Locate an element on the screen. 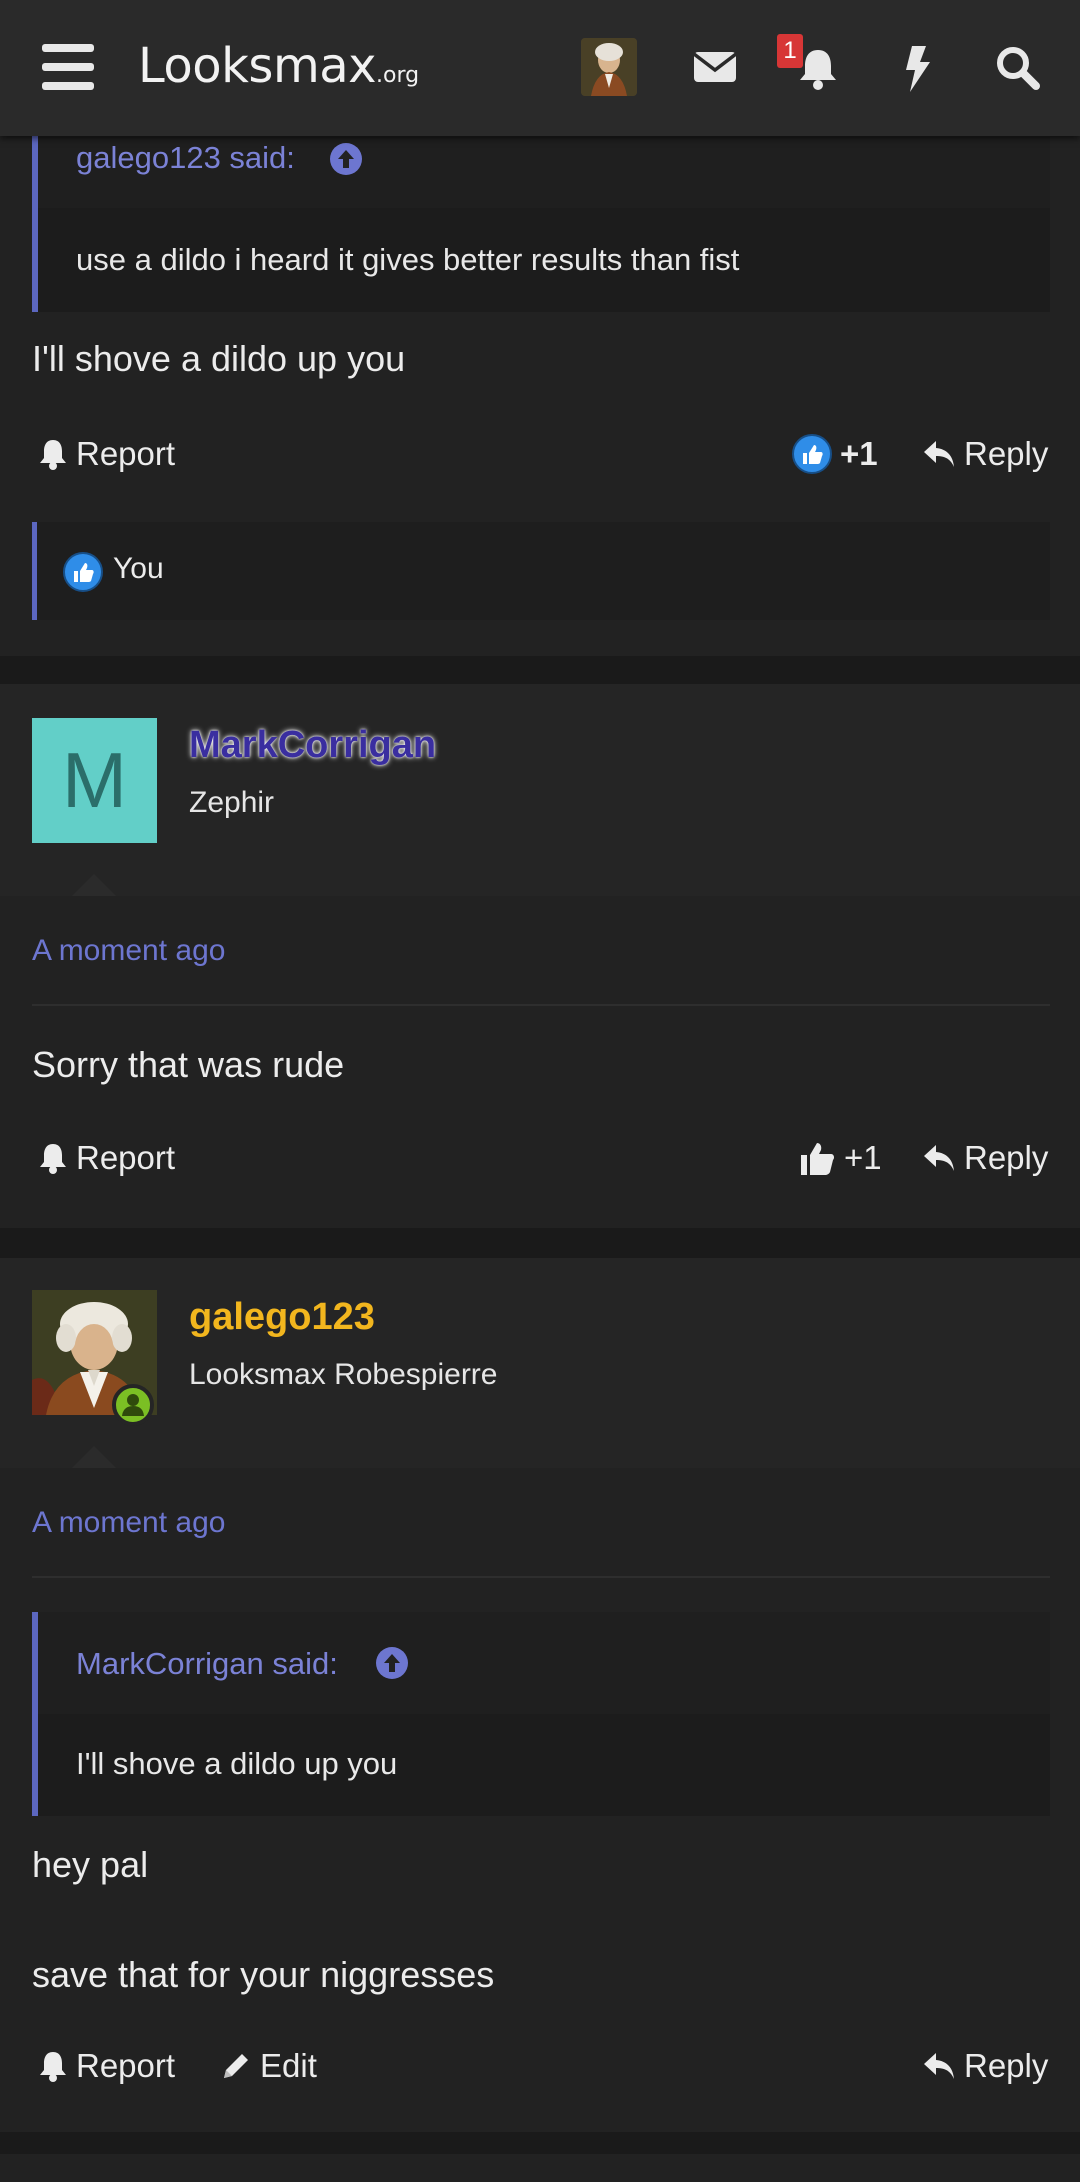 The image size is (1080, 2182). user-title: Zephir is located at coordinates (232, 802).